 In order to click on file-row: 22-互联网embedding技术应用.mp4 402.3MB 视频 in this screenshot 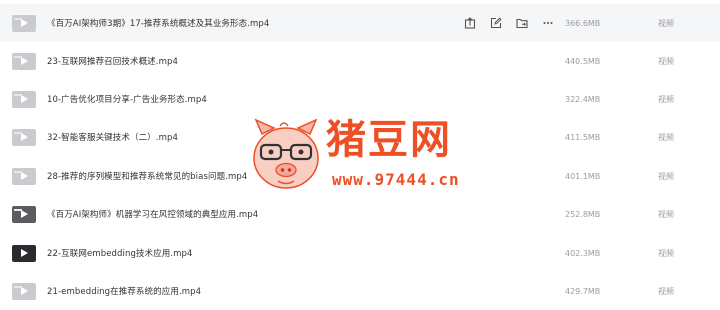, I will do `click(360, 253)`.